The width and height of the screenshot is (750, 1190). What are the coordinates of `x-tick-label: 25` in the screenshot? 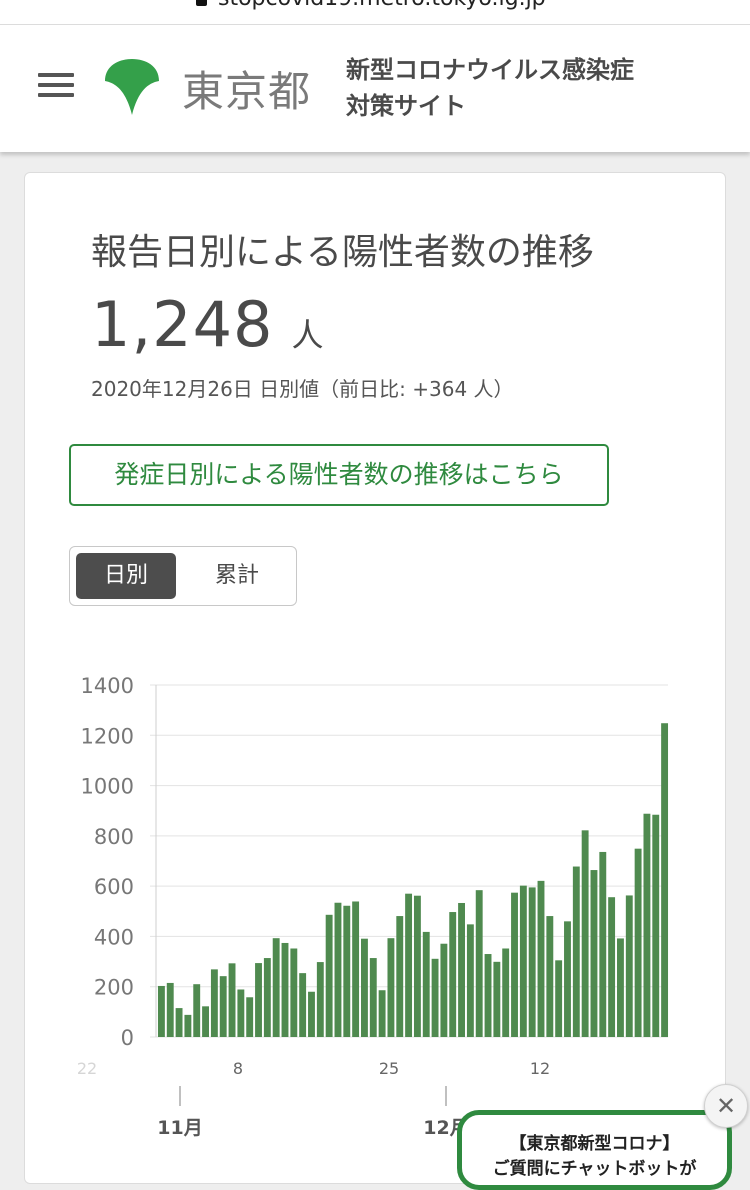 It's located at (389, 1068).